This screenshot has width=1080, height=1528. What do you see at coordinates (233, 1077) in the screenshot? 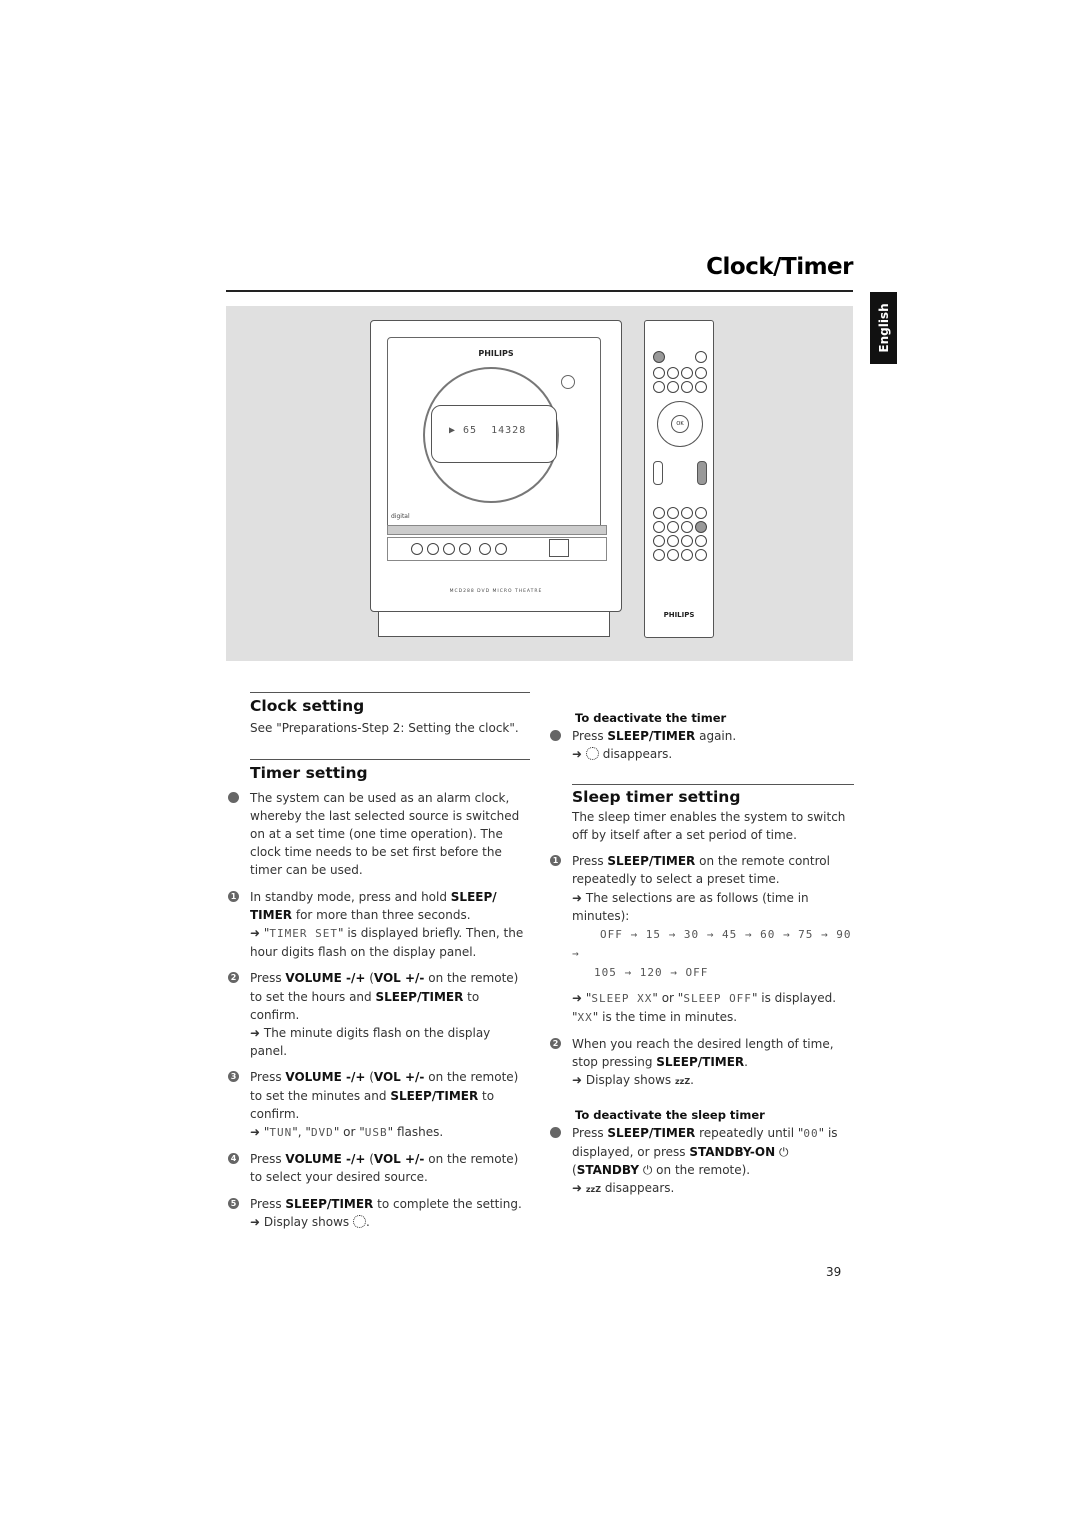
I see `step-number: 3` at bounding box center [233, 1077].